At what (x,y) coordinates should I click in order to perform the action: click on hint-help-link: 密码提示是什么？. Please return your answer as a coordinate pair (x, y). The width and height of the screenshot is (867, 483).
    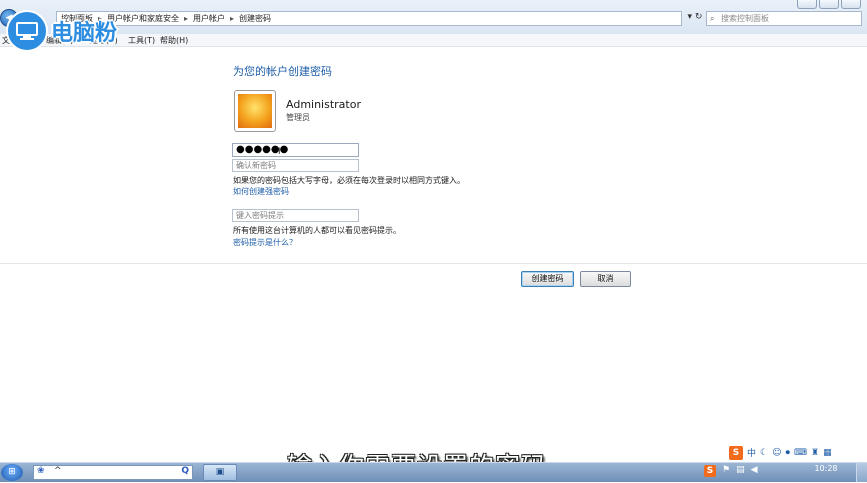
    Looking at the image, I should click on (265, 242).